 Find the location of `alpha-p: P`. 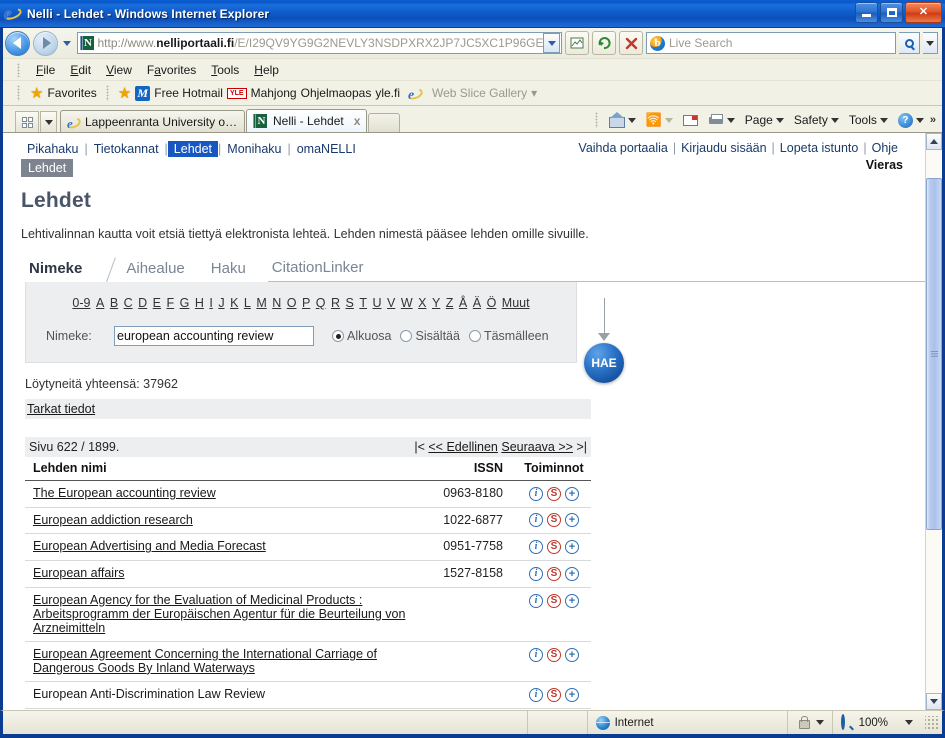

alpha-p: P is located at coordinates (306, 303).